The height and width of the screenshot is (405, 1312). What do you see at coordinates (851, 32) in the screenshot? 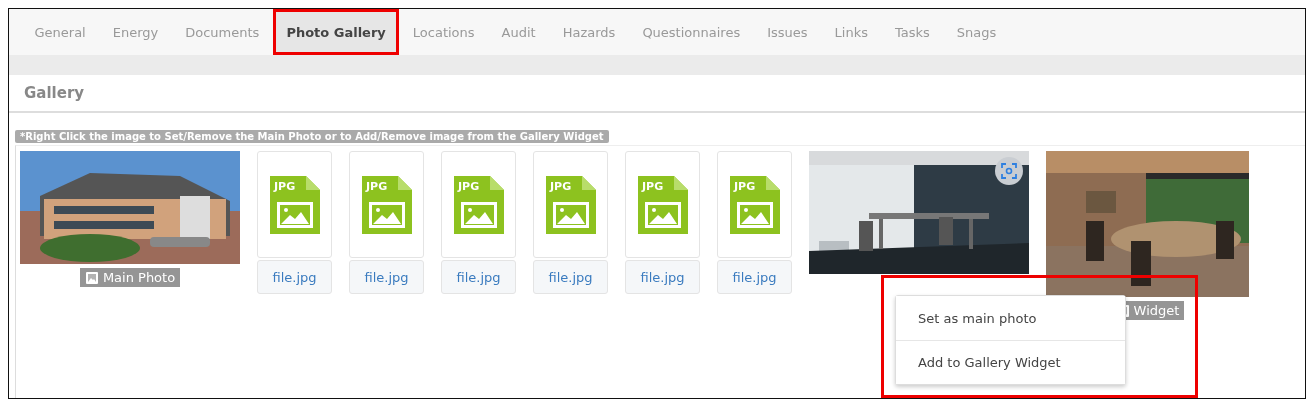
I see `tab: Links` at bounding box center [851, 32].